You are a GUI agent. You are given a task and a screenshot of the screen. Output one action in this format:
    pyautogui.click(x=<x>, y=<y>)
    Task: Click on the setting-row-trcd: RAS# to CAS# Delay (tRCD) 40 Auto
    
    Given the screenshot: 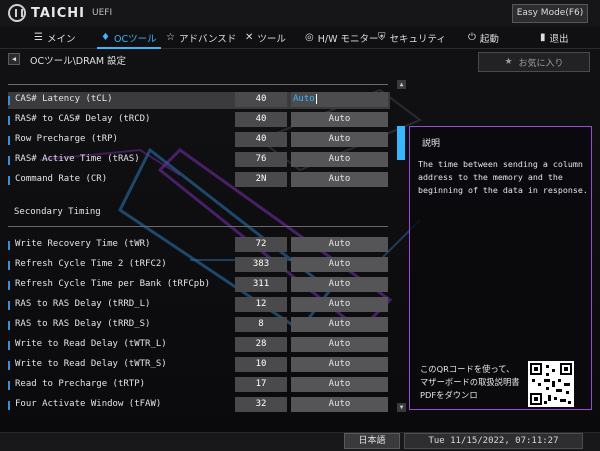 What is the action you would take?
    pyautogui.click(x=199, y=120)
    